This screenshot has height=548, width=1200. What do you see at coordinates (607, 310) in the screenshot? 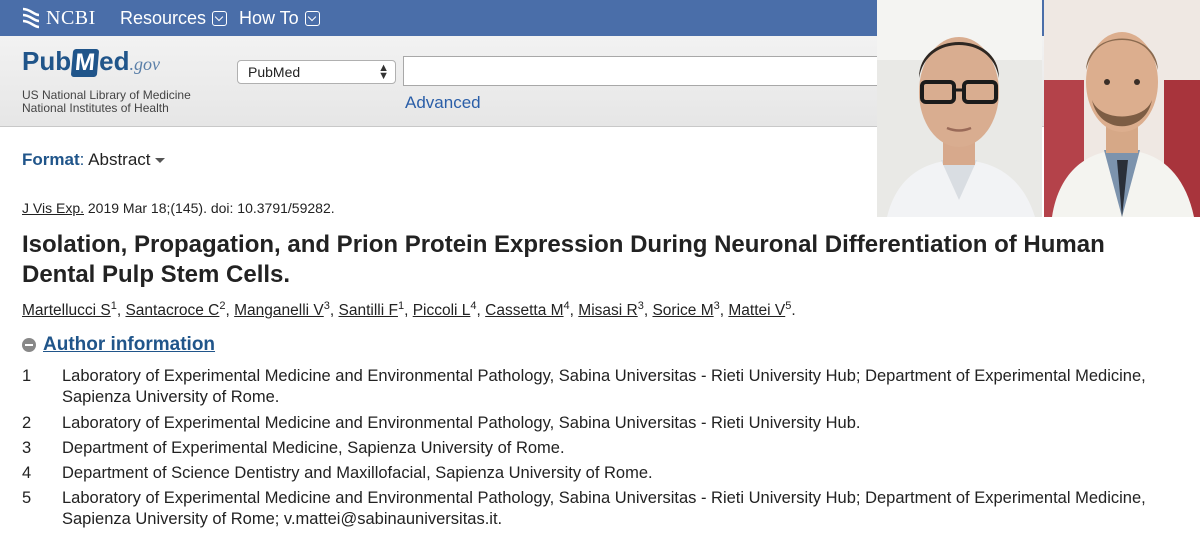
I see `author-link: Misasi R` at bounding box center [607, 310].